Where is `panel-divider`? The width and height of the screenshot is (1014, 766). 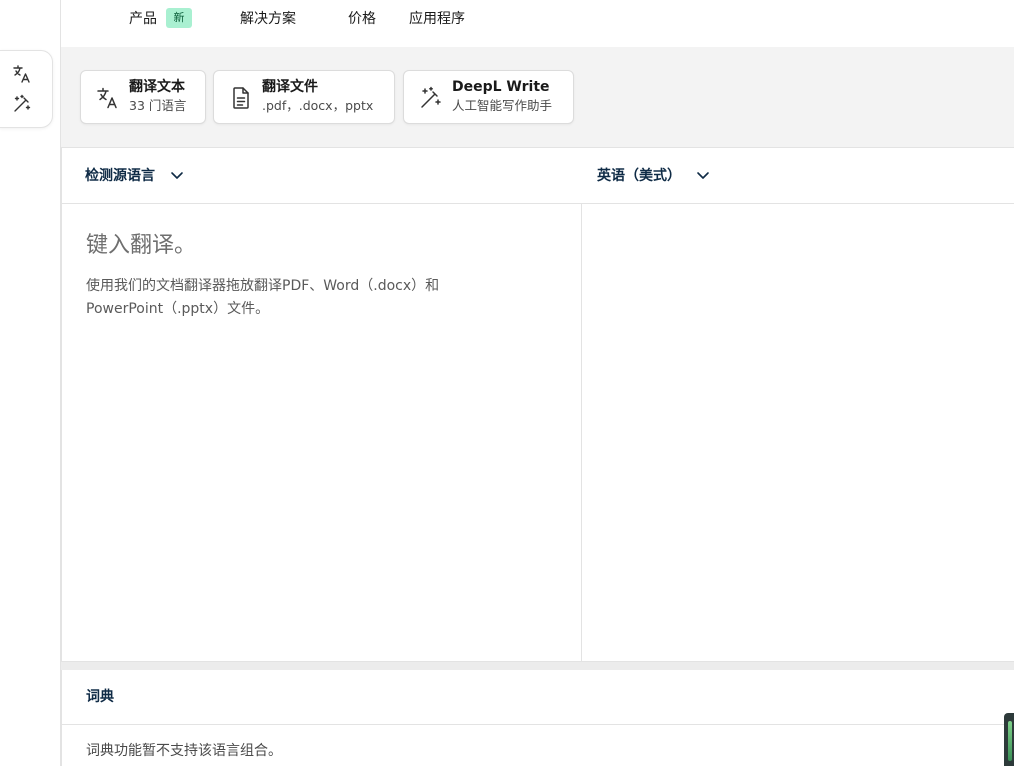
panel-divider is located at coordinates (581, 432).